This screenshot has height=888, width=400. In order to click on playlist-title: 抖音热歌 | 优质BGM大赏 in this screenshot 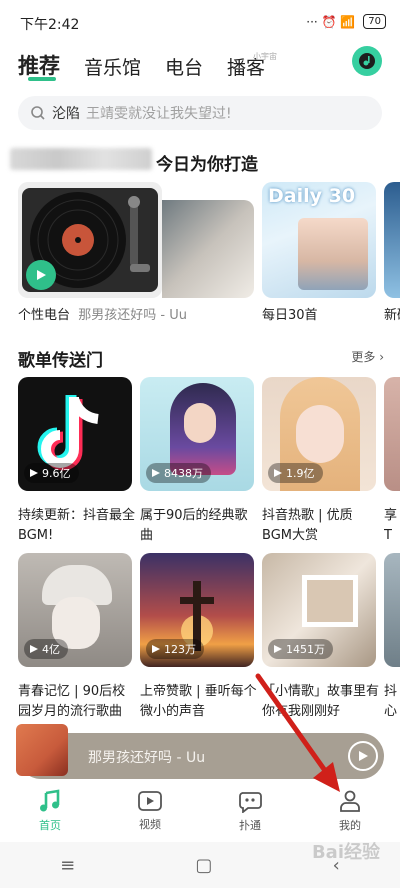, I will do `click(307, 525)`.